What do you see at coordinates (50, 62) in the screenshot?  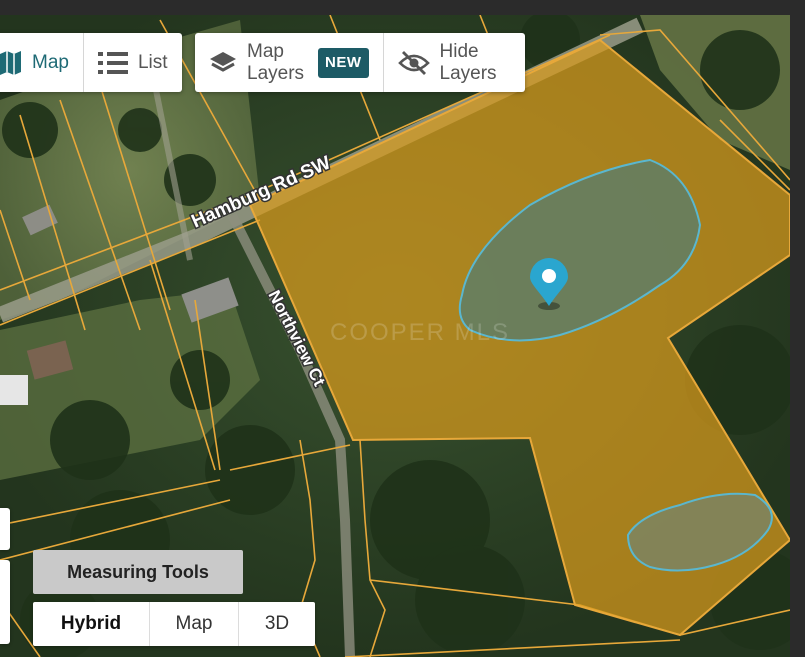 I see `map-view-label: Map` at bounding box center [50, 62].